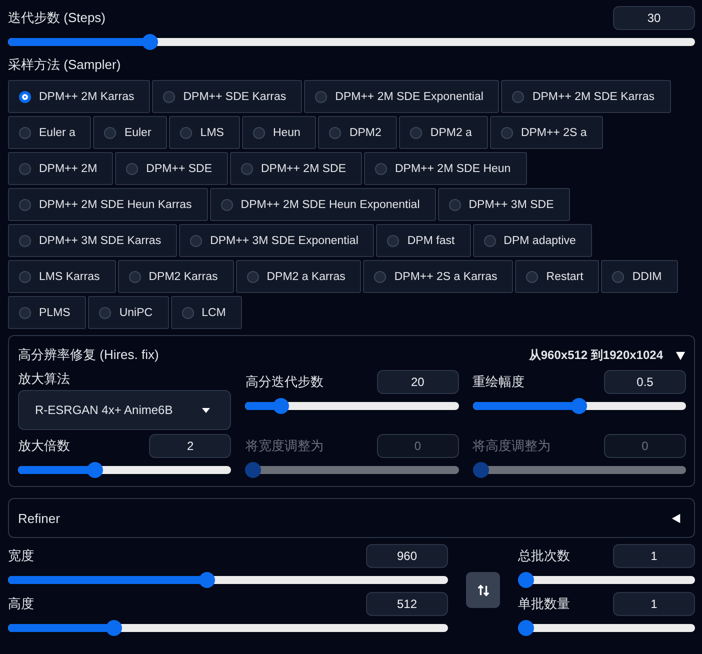 The height and width of the screenshot is (654, 702). What do you see at coordinates (417, 382) in the screenshot?
I see `number-input: 20` at bounding box center [417, 382].